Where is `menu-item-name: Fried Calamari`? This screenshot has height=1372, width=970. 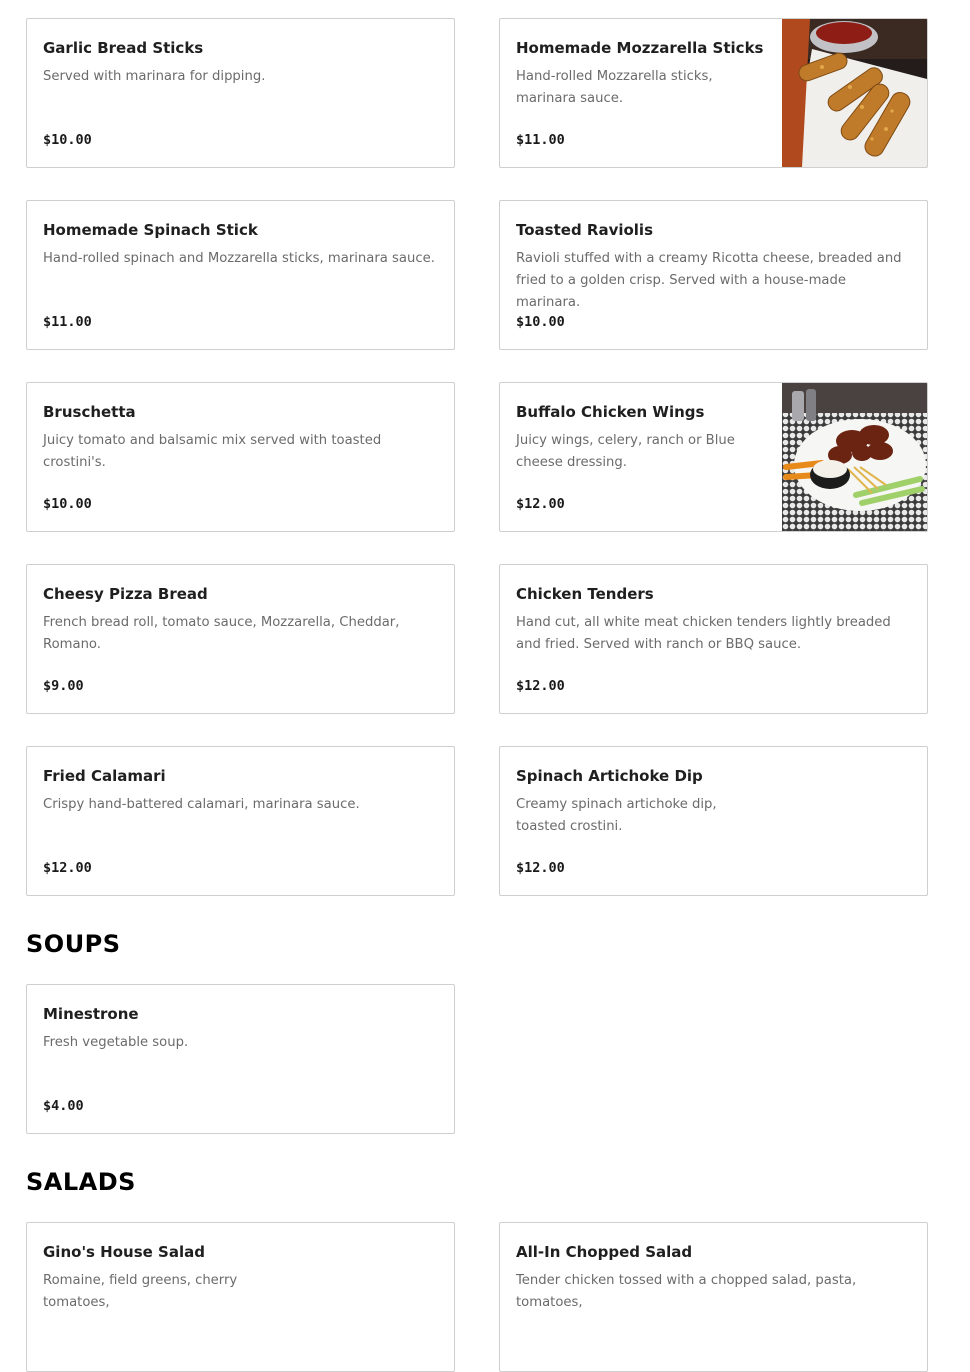
menu-item-name: Fried Calamari is located at coordinates (104, 776).